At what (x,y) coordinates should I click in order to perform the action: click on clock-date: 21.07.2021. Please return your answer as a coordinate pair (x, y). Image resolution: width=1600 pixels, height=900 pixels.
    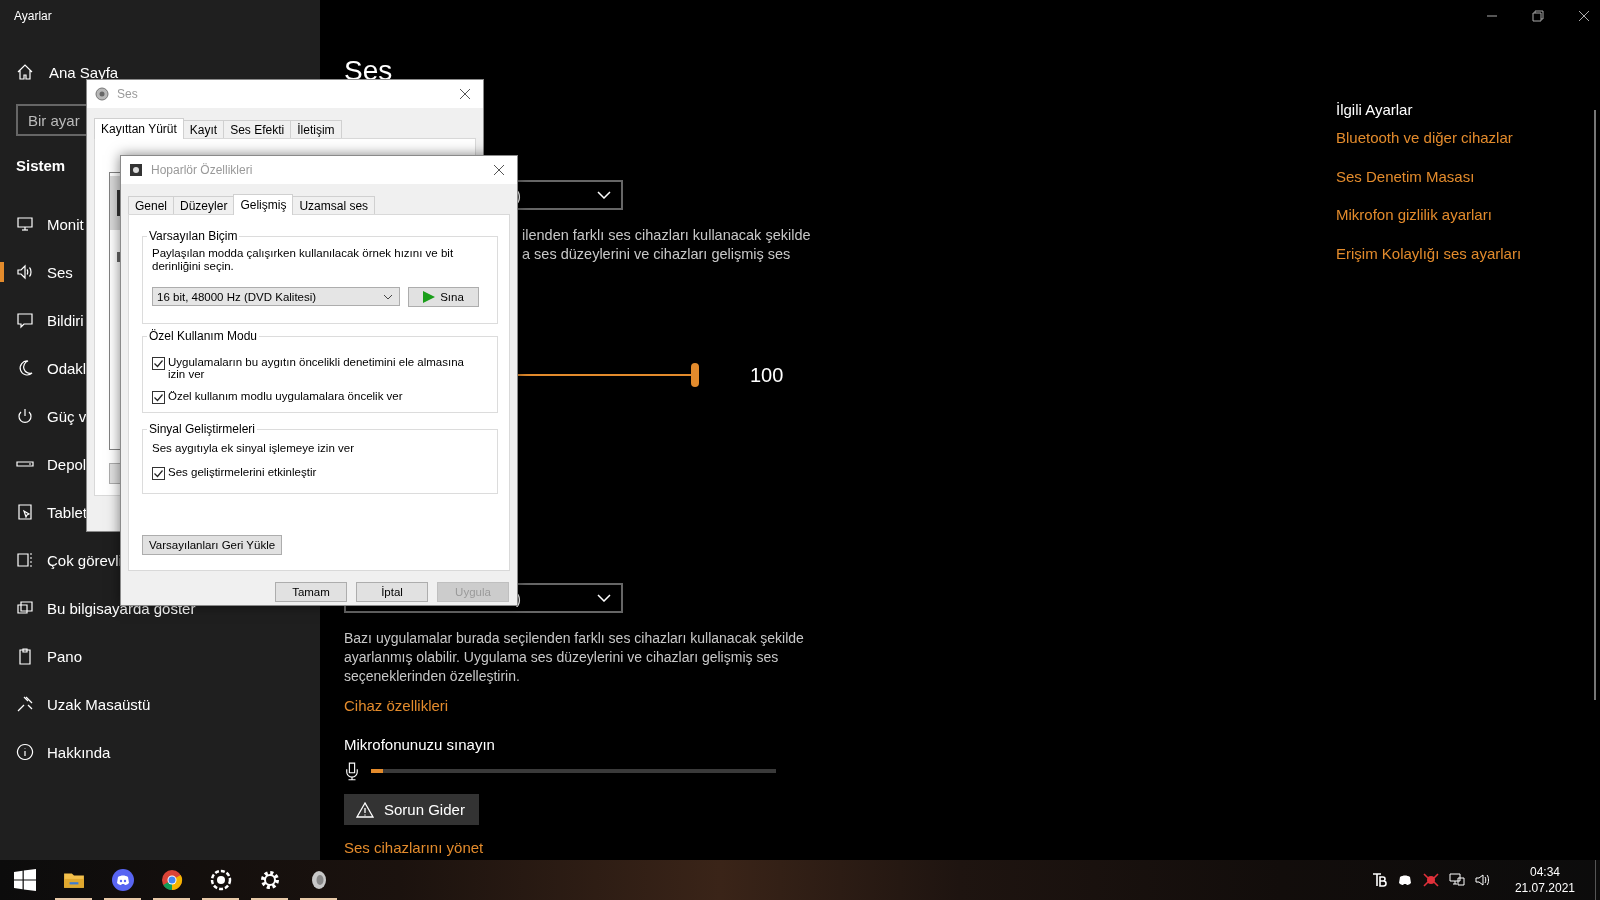
    Looking at the image, I should click on (1544, 888).